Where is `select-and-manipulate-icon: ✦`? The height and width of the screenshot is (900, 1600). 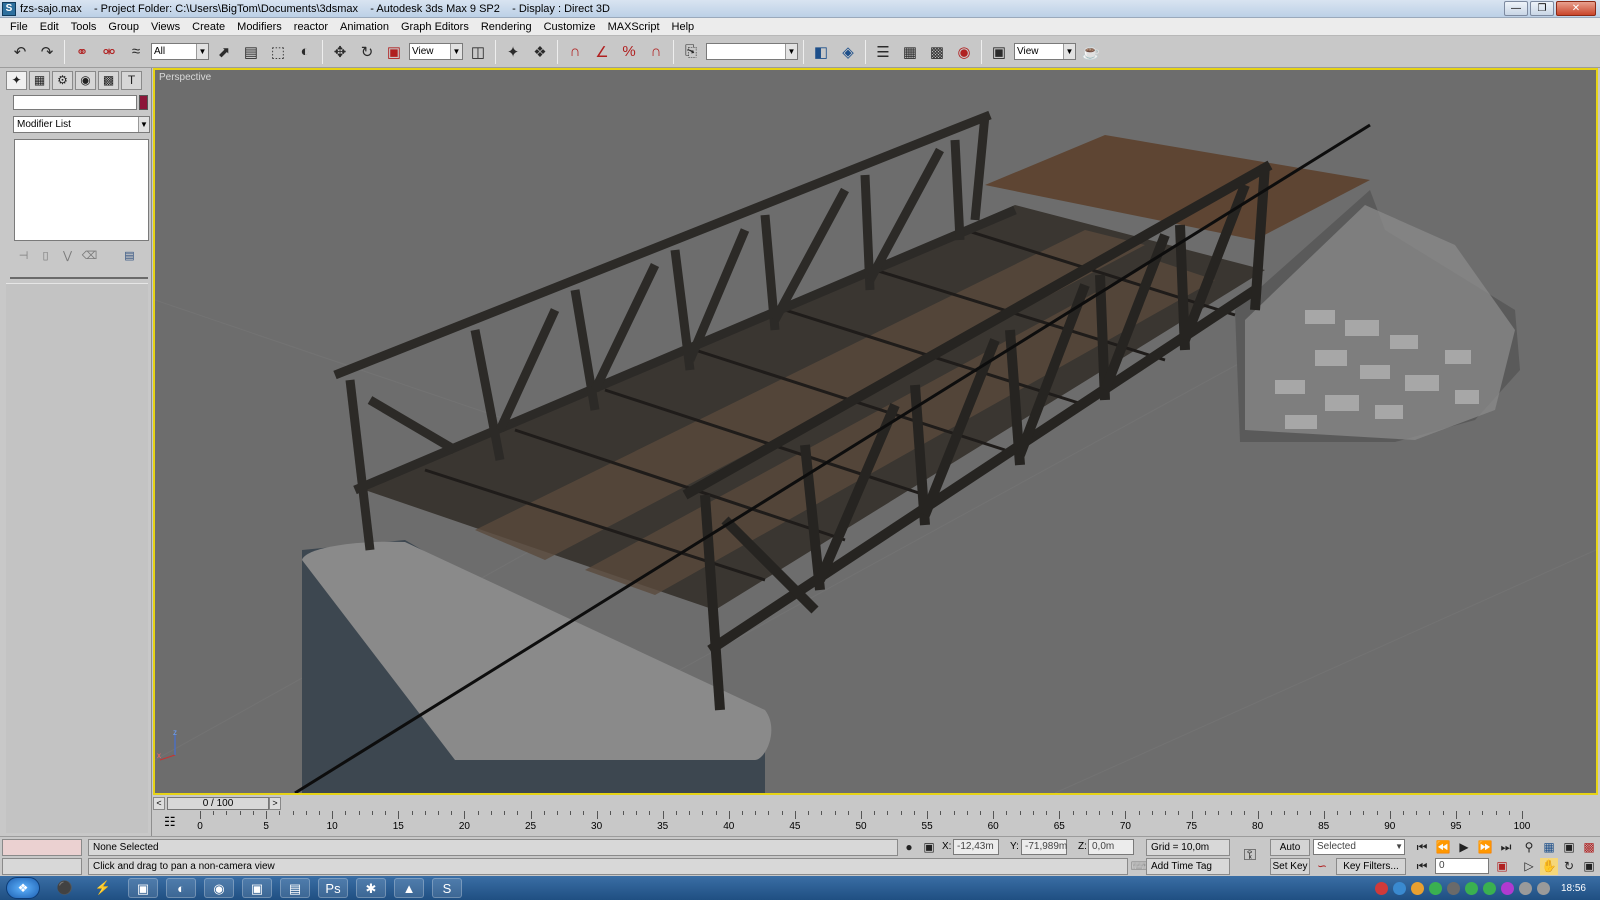
select-and-manipulate-icon: ✦ is located at coordinates (513, 52).